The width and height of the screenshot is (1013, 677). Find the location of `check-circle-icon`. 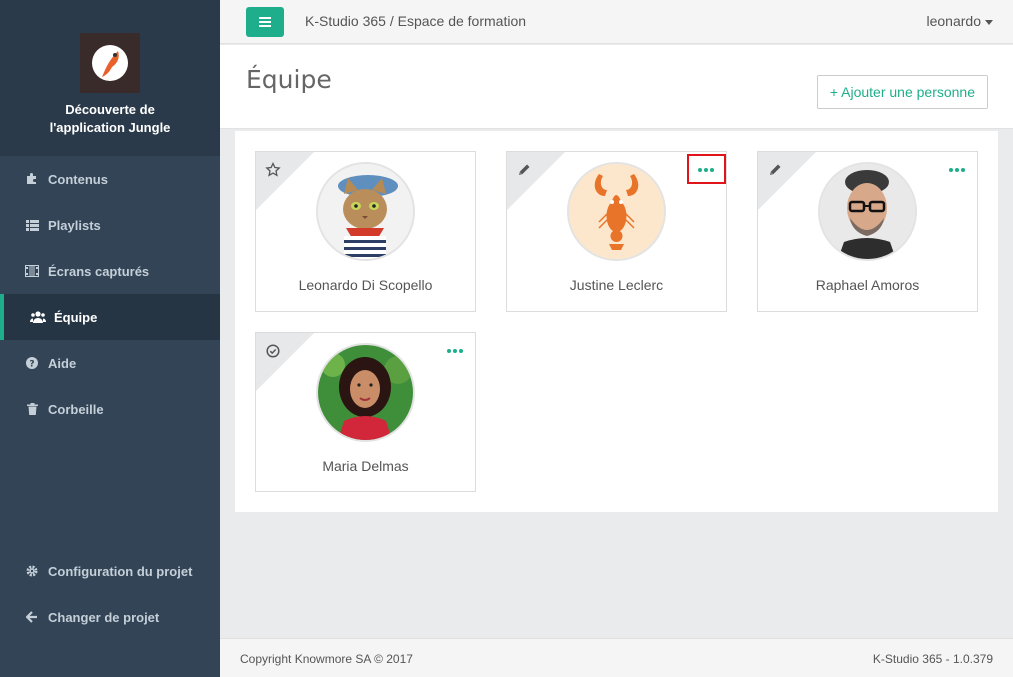

check-circle-icon is located at coordinates (273, 351).